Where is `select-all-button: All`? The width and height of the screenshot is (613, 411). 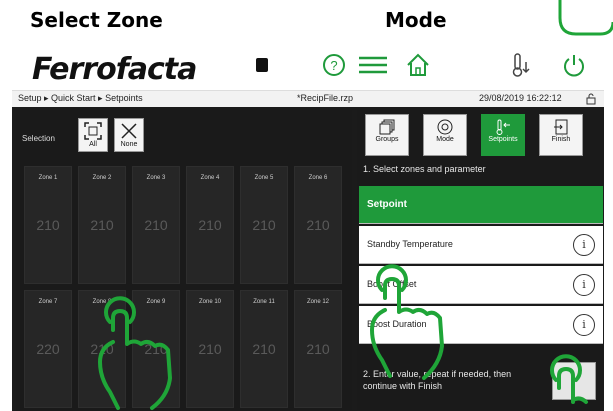
select-all-button: All is located at coordinates (93, 135).